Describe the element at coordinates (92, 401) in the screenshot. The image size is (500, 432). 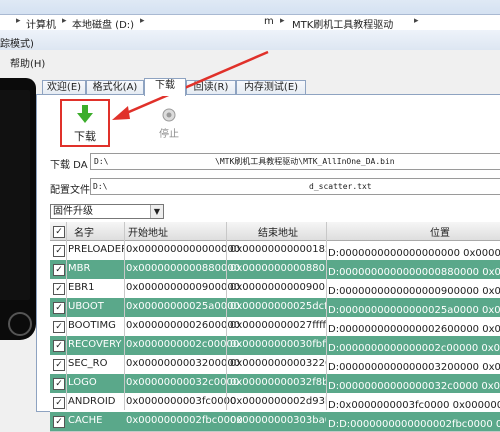
I see `cell-name: ANDROID` at that location.